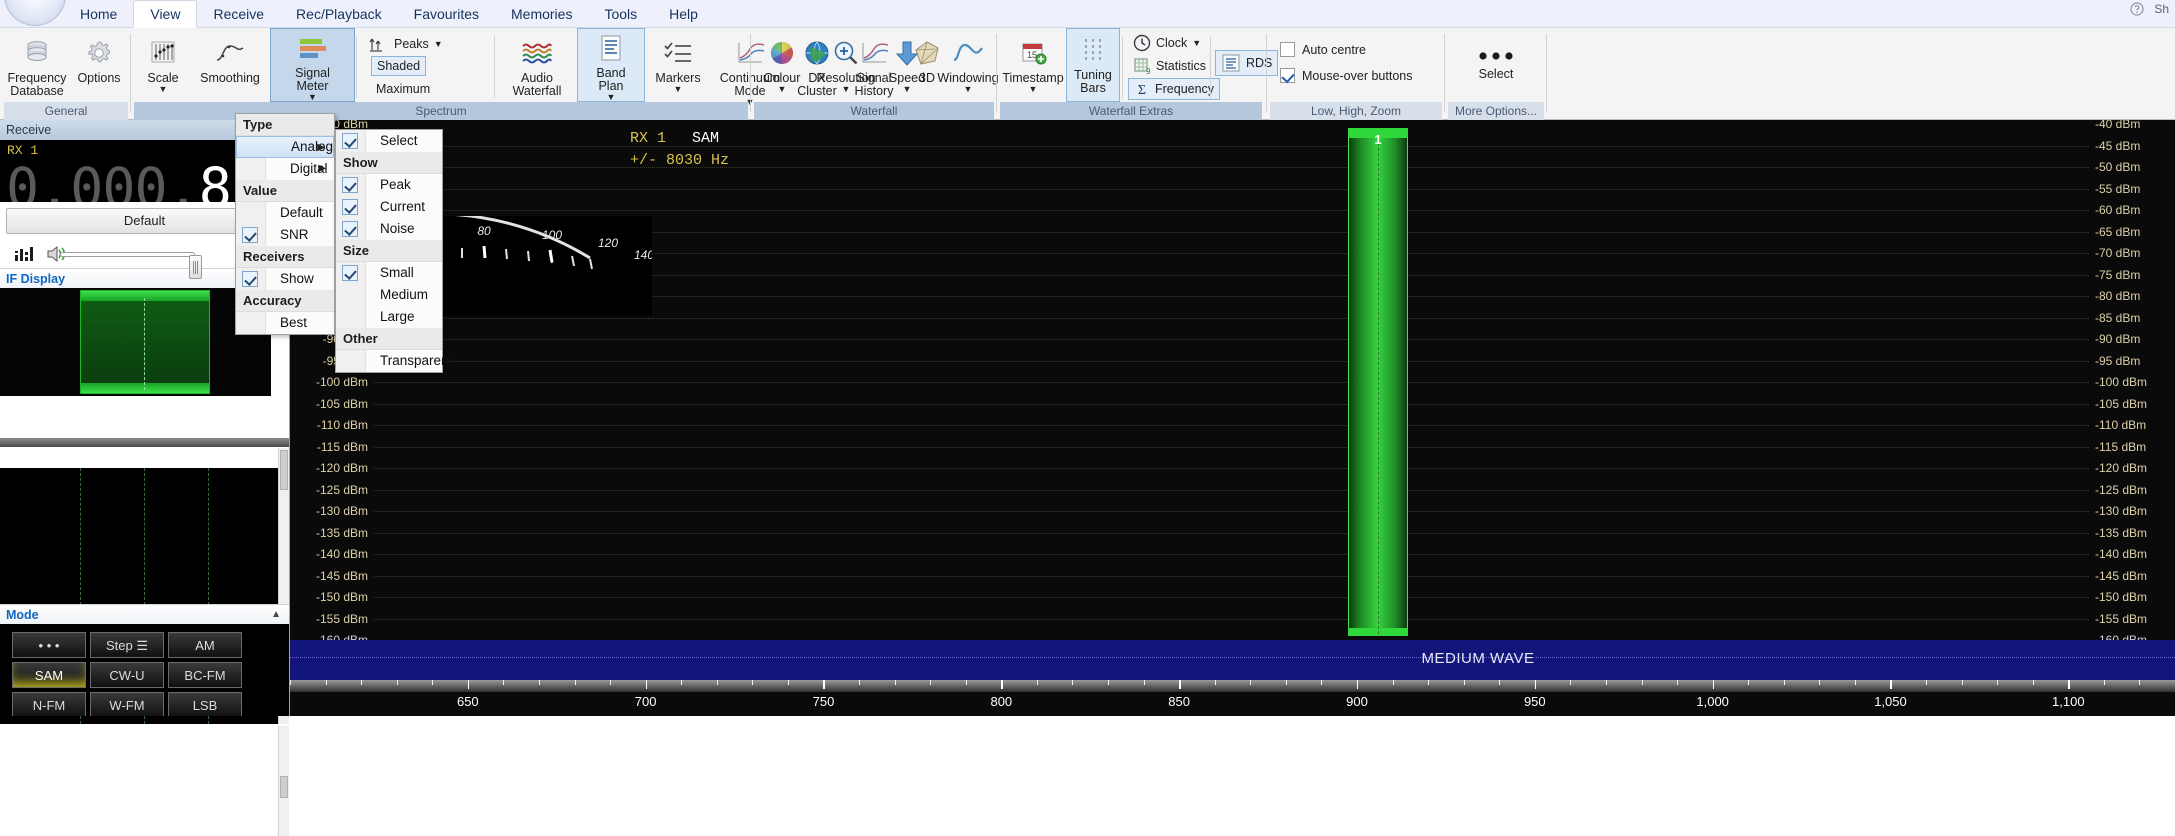 This screenshot has width=2175, height=836. Describe the element at coordinates (406, 44) in the screenshot. I see `peaks-button: Peaks ▼` at that location.